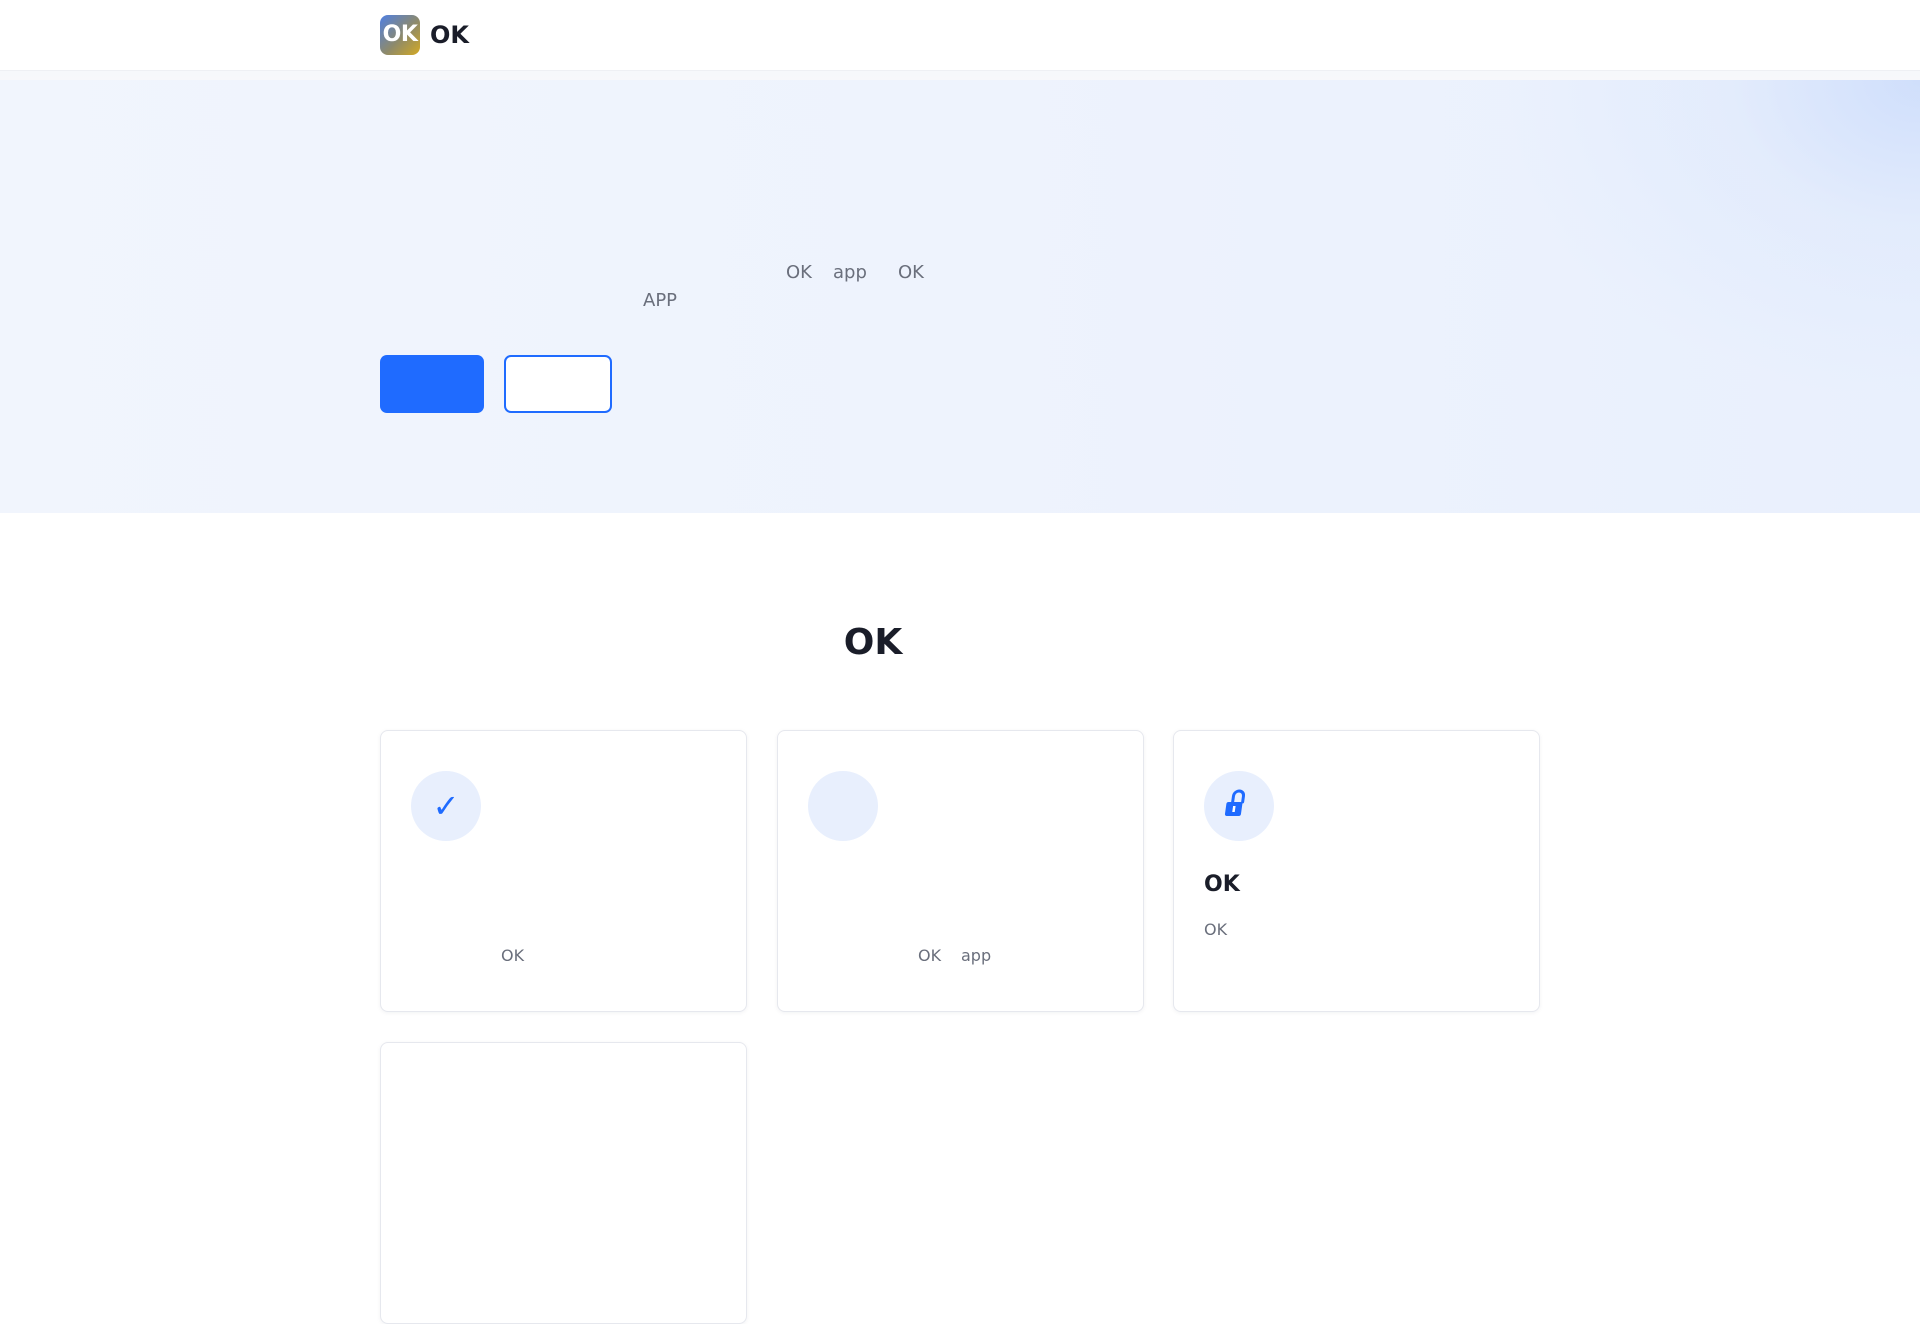 The width and height of the screenshot is (1920, 1324). I want to click on top-header: OK OK, so click(960, 35).